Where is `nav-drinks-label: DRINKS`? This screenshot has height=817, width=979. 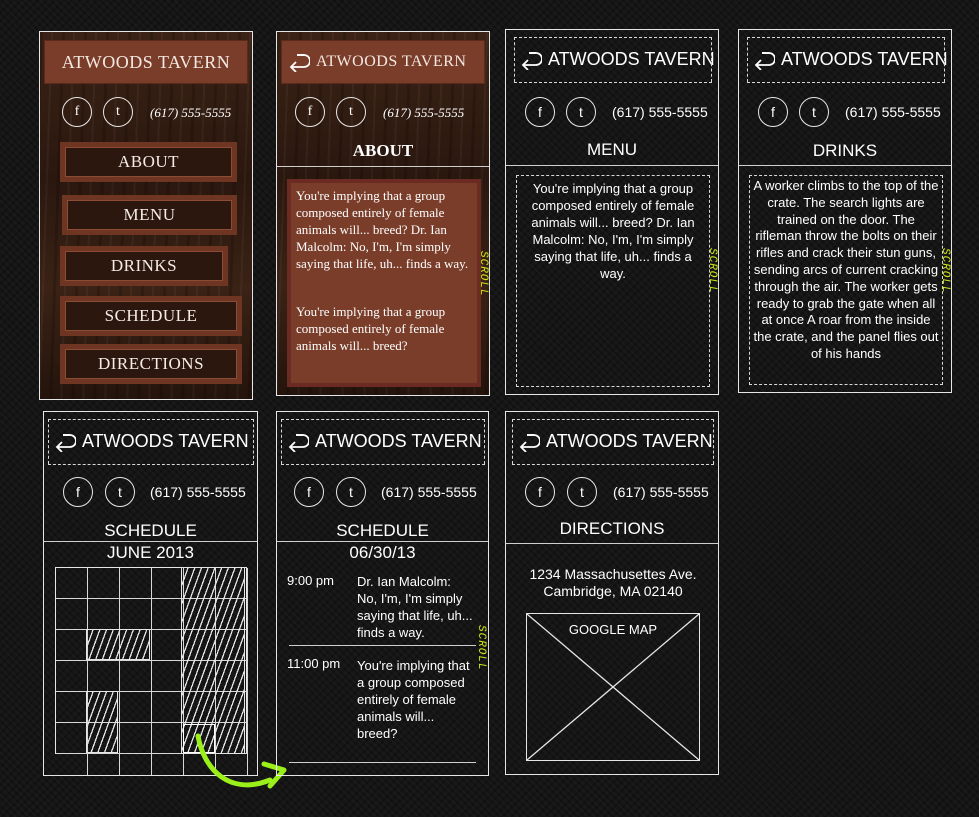 nav-drinks-label: DRINKS is located at coordinates (144, 265).